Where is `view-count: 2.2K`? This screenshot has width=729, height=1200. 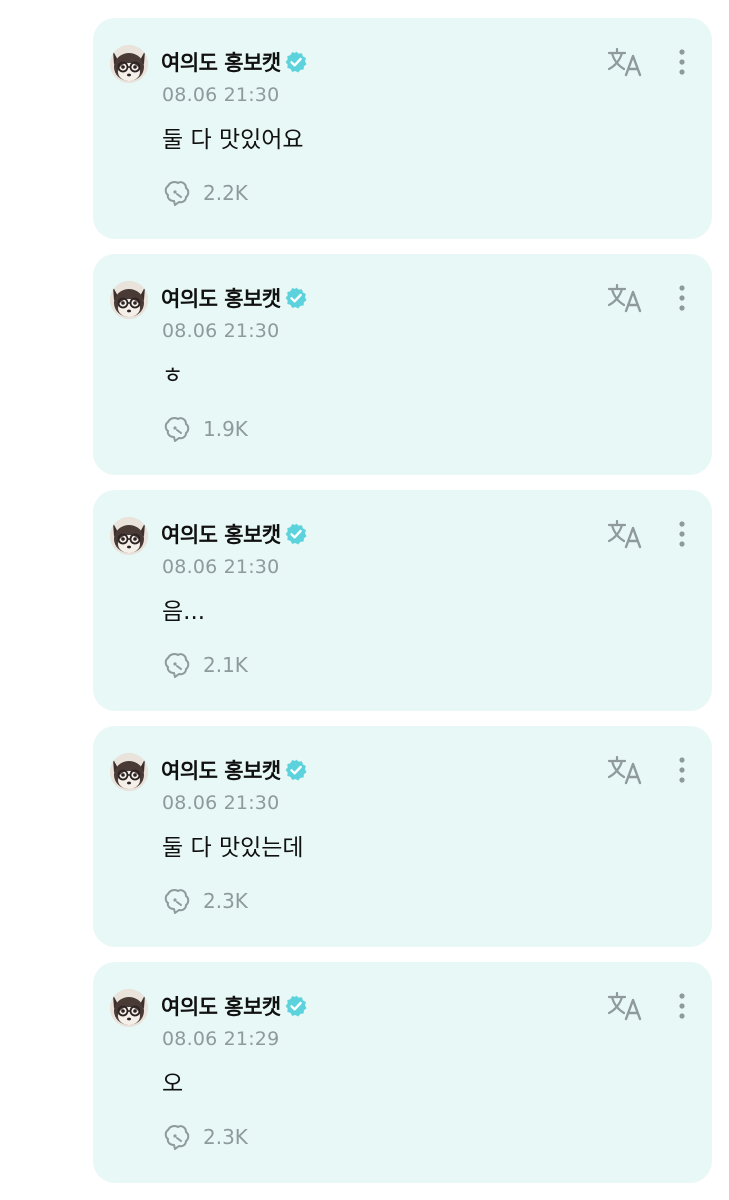 view-count: 2.2K is located at coordinates (225, 193).